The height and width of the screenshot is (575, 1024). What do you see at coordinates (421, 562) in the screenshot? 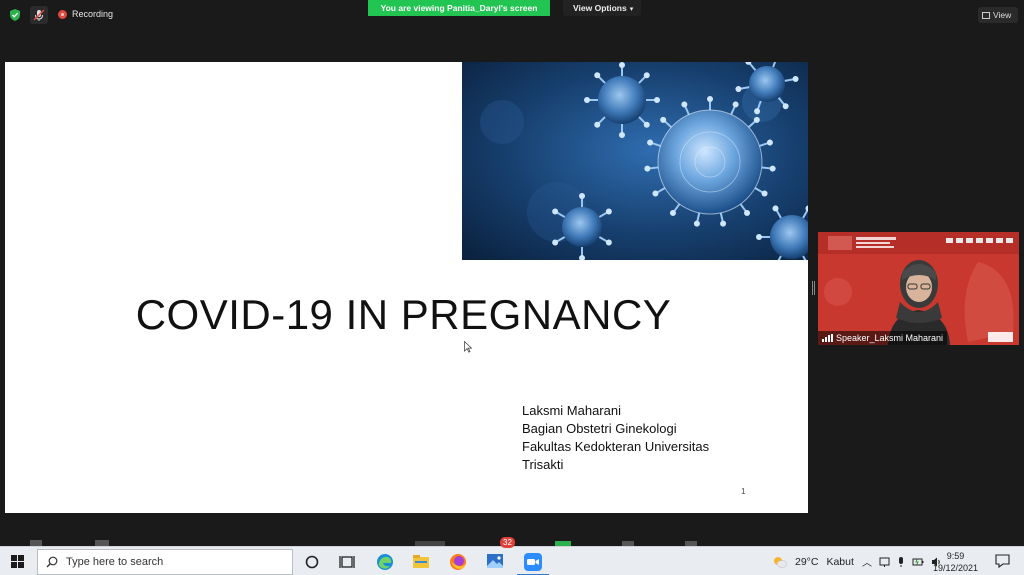
I see `file-explorer-icon` at bounding box center [421, 562].